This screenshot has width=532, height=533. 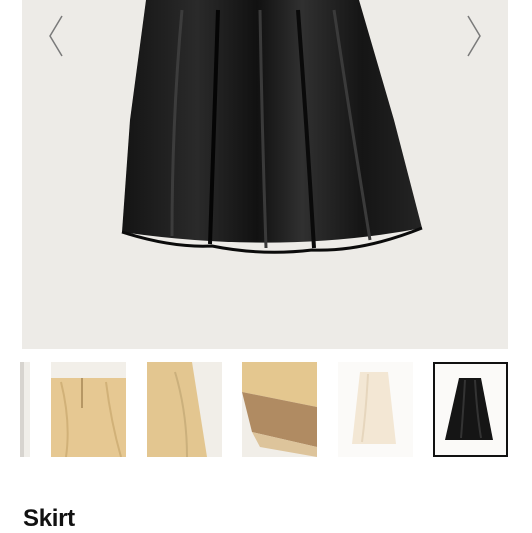 I want to click on thumb-black-skirt-full, so click(x=470, y=409).